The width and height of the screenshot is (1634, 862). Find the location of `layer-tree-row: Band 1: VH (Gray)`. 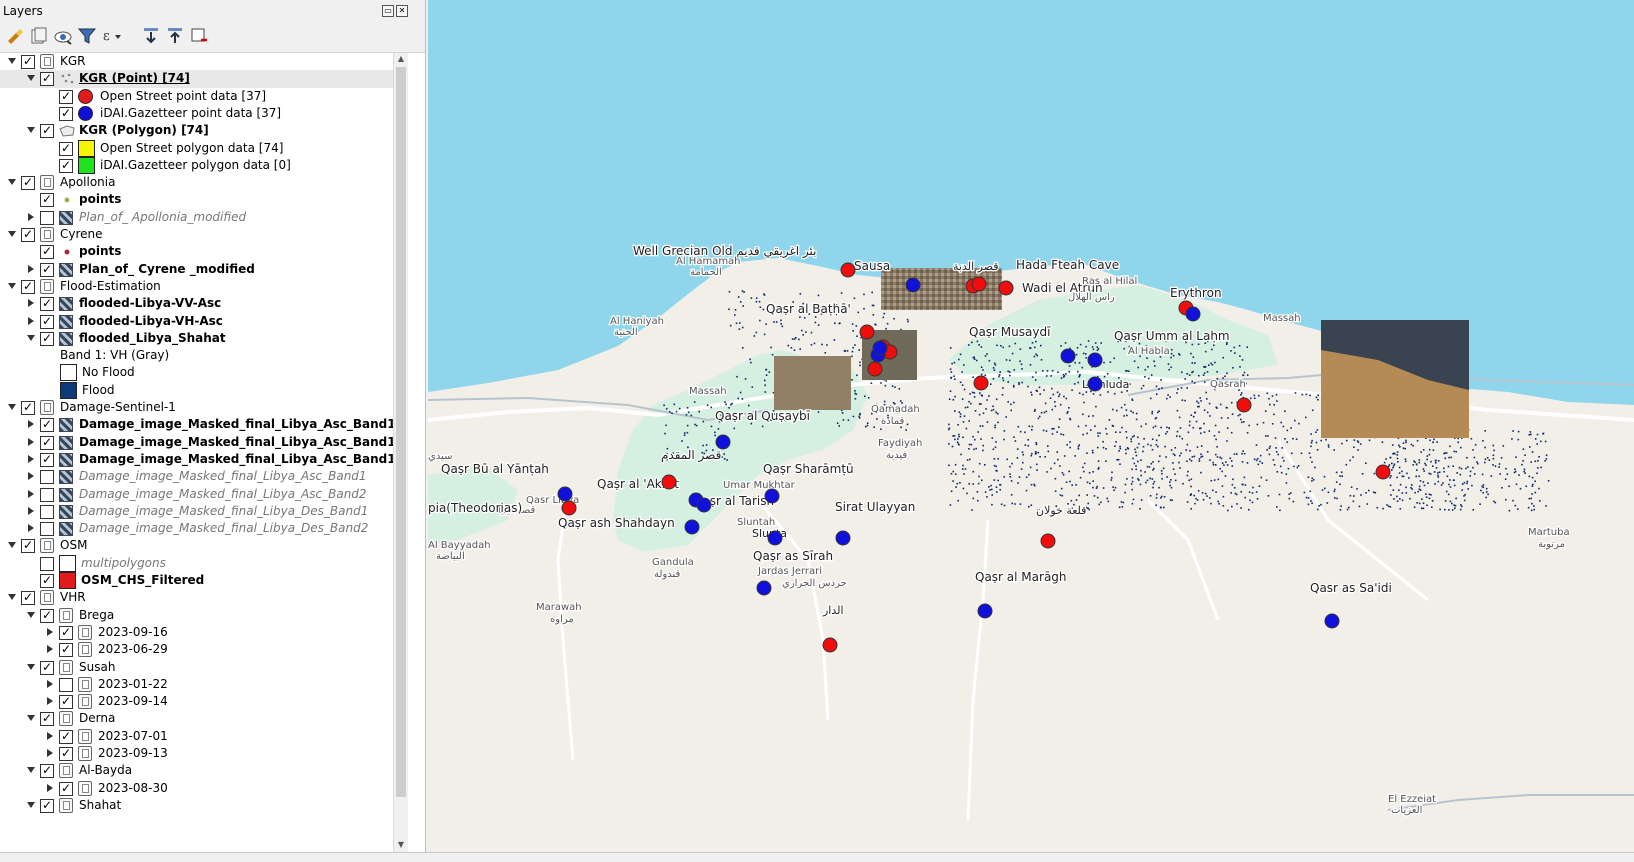

layer-tree-row: Band 1: VH (Gray) is located at coordinates (204, 356).